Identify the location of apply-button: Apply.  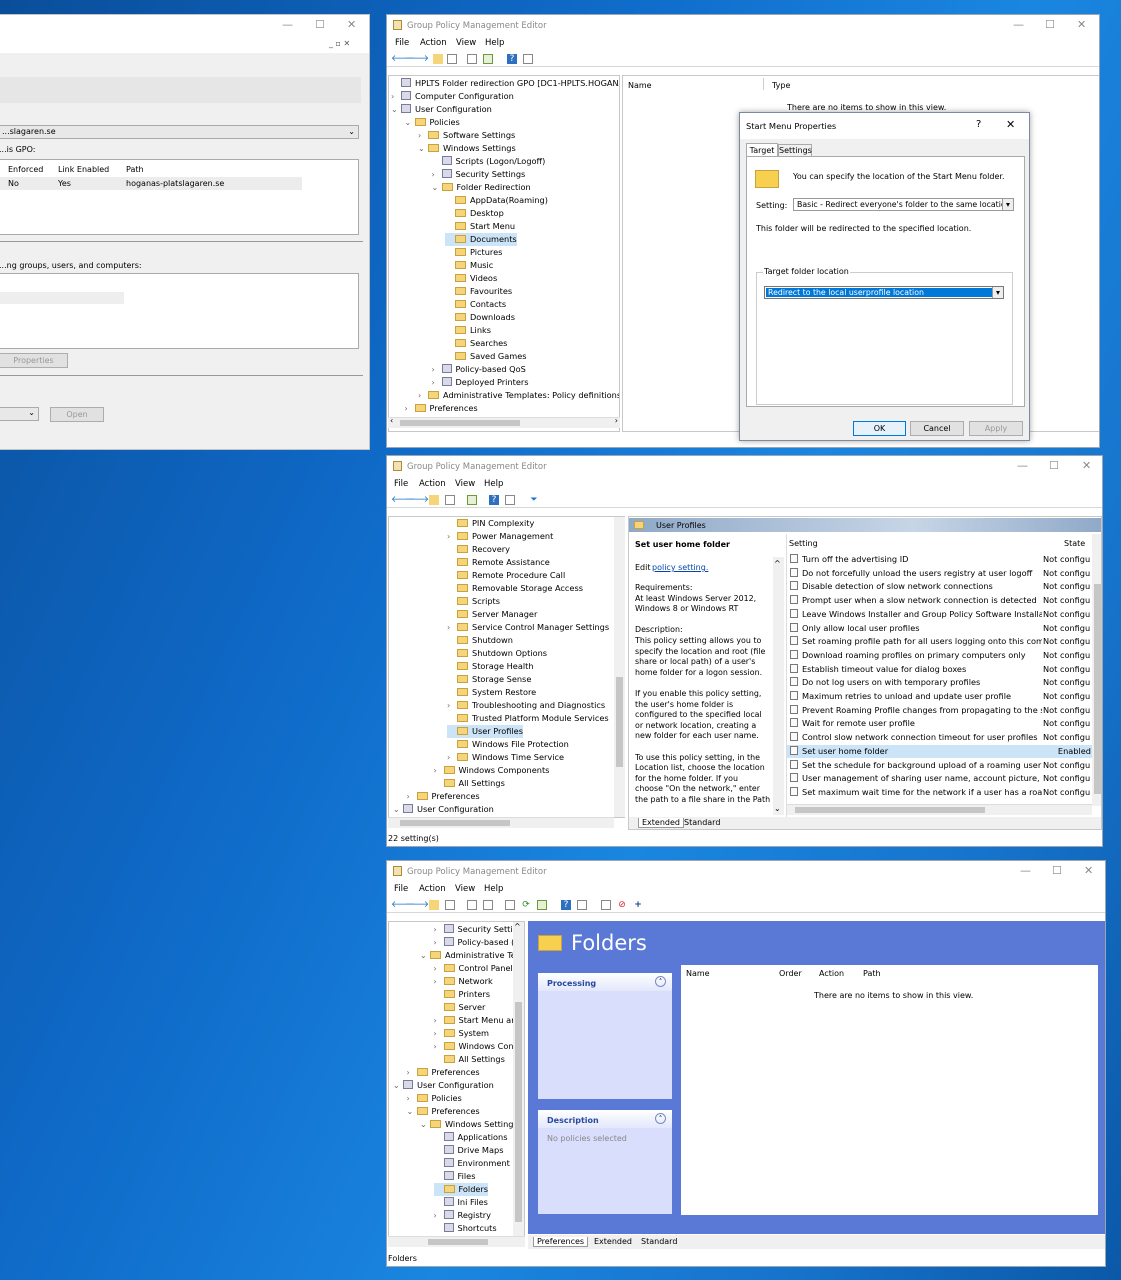
(996, 428).